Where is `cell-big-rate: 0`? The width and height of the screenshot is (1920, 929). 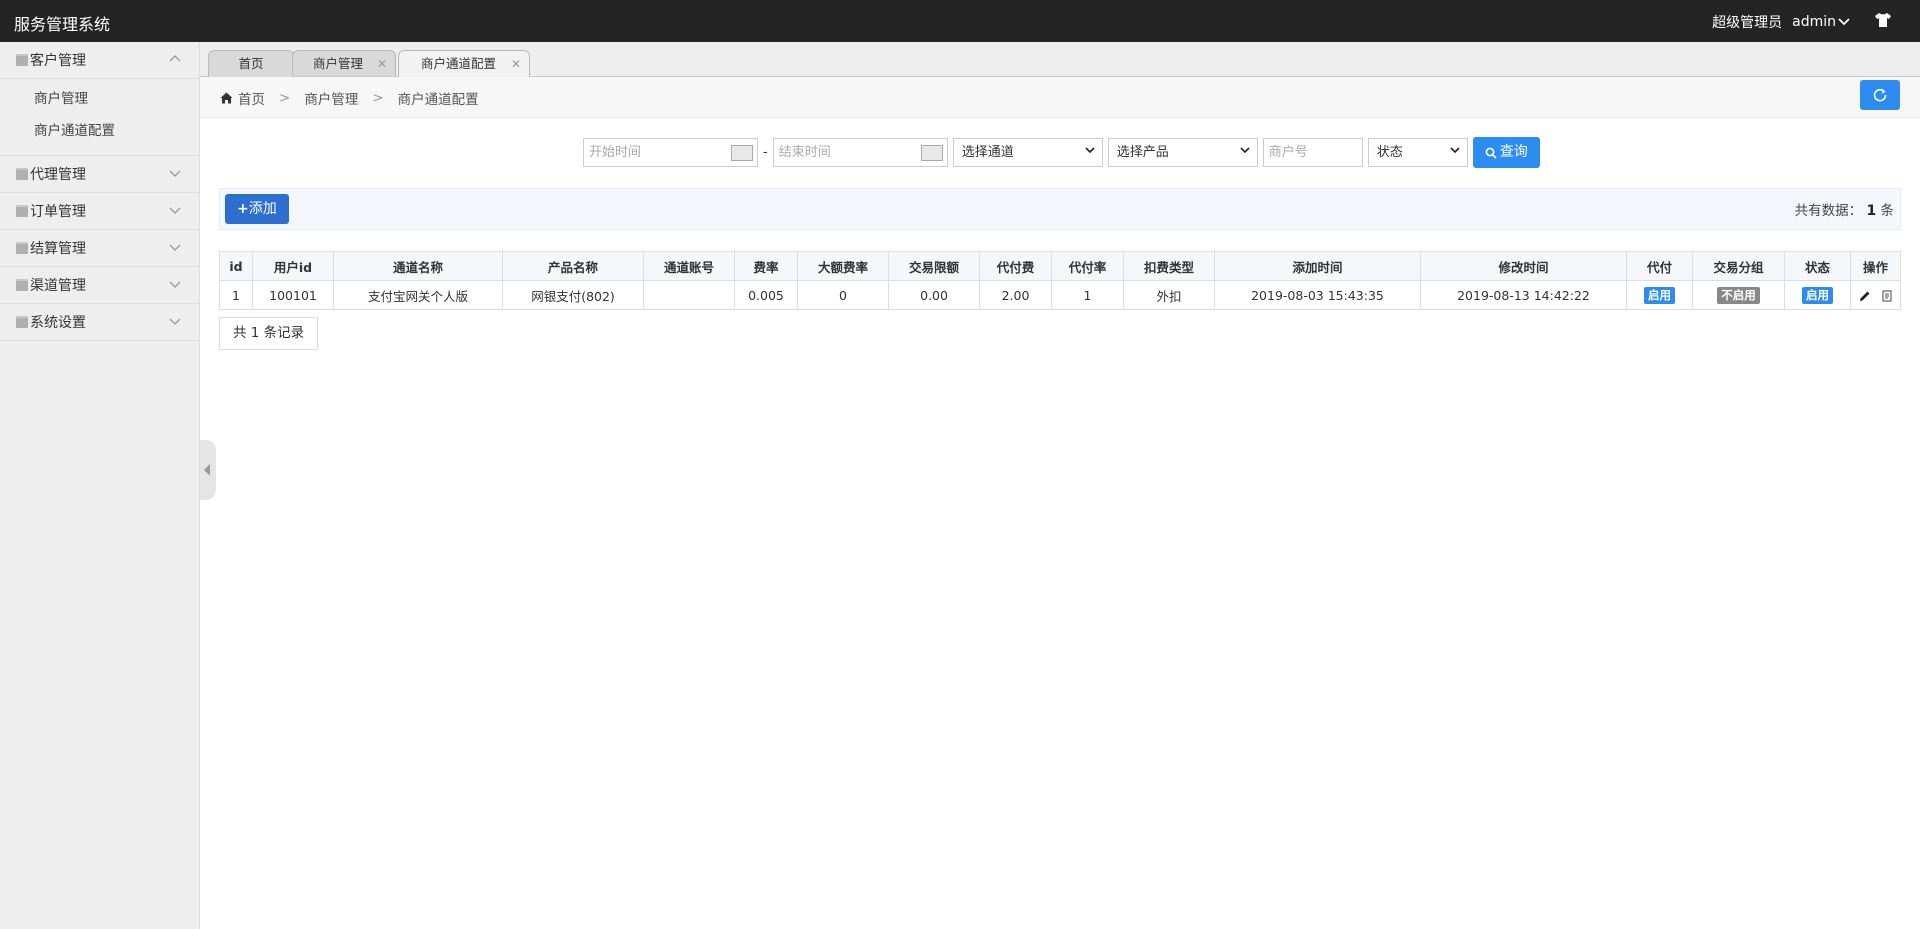 cell-big-rate: 0 is located at coordinates (843, 295).